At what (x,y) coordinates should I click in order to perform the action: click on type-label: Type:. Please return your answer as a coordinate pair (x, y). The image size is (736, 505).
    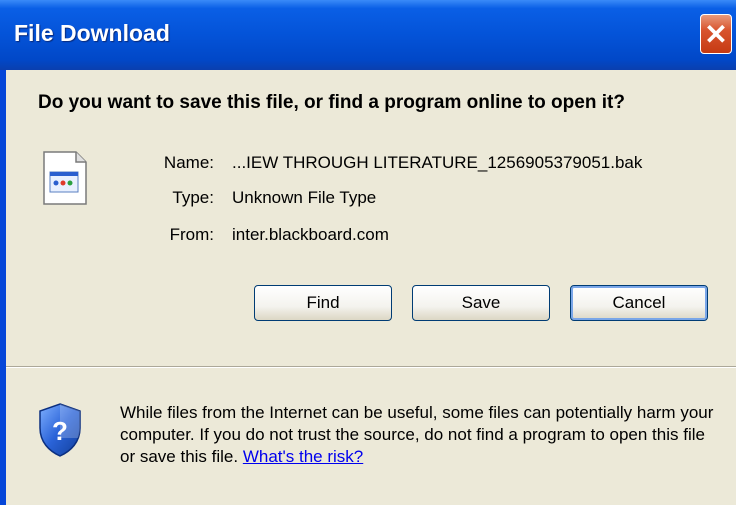
    Looking at the image, I should click on (193, 197).